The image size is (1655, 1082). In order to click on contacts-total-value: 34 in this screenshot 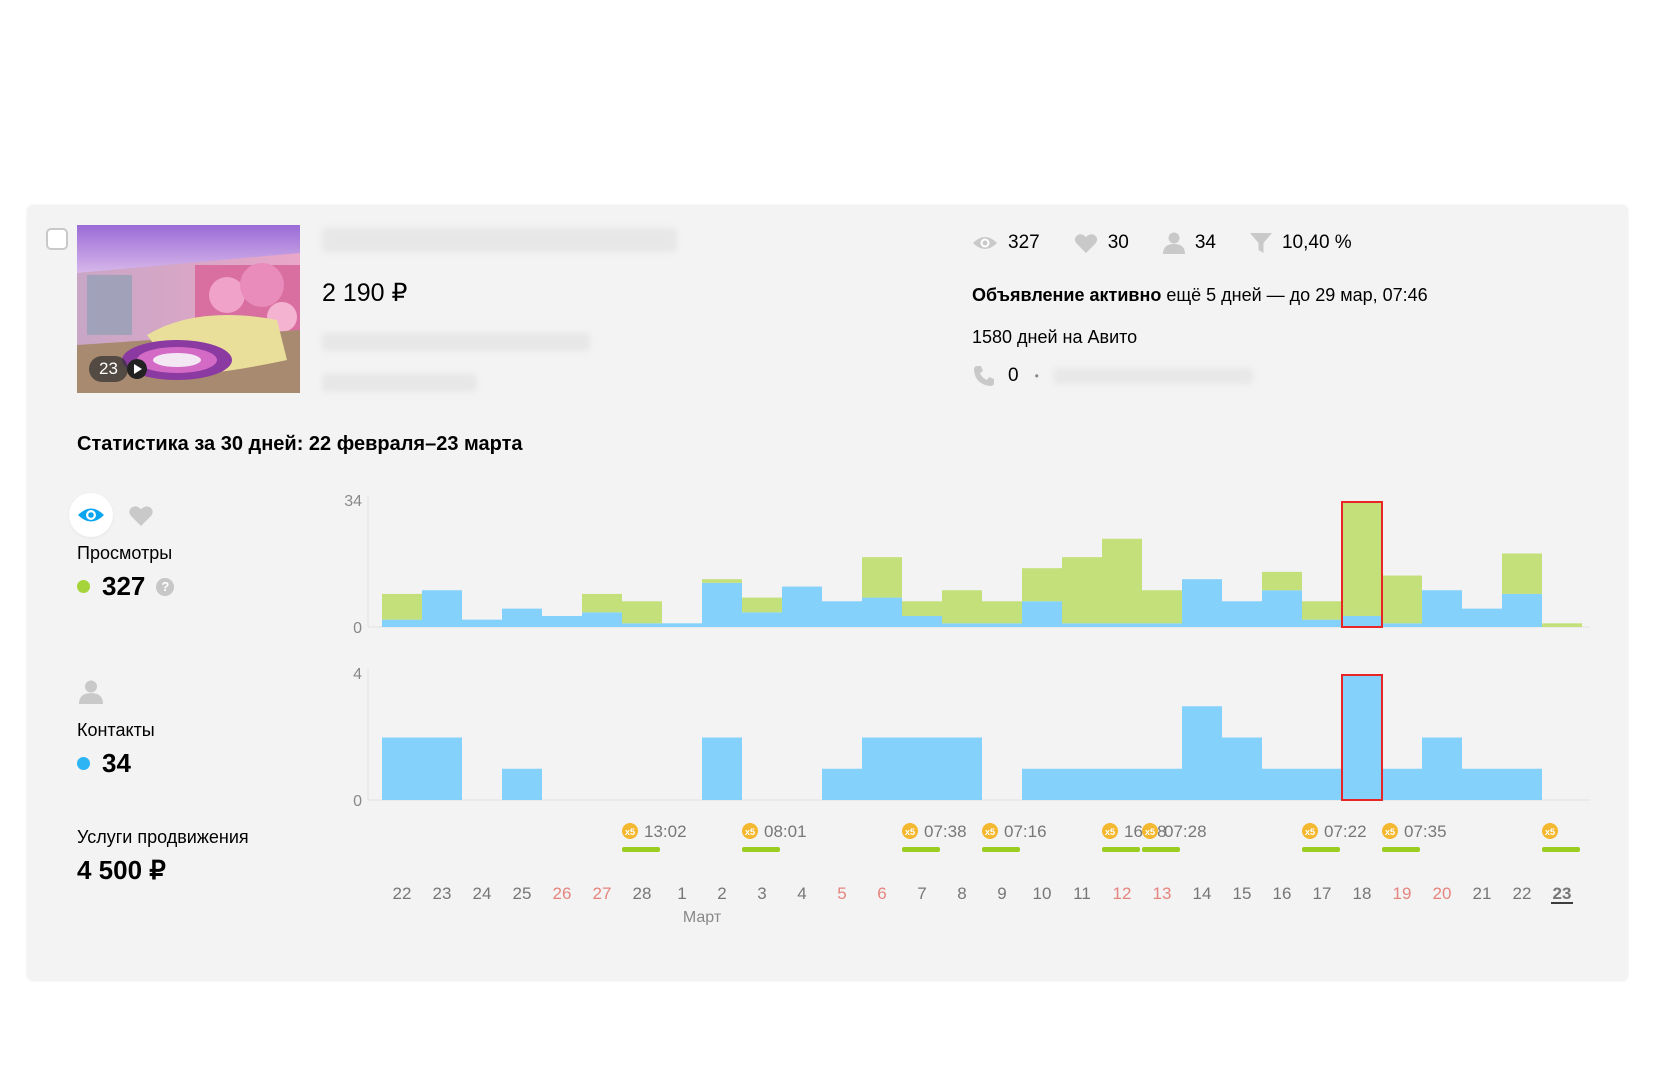, I will do `click(116, 763)`.